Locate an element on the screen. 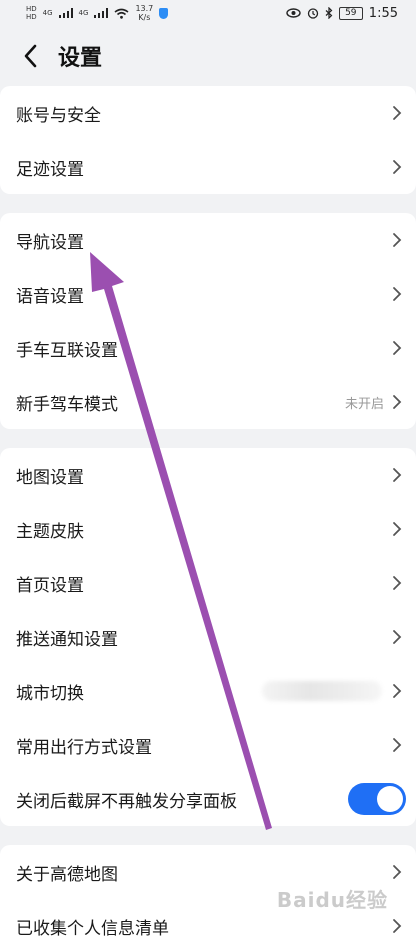 The height and width of the screenshot is (939, 416). settings-item-novice-mode: 新手驾车模式 未开启 is located at coordinates (208, 402).